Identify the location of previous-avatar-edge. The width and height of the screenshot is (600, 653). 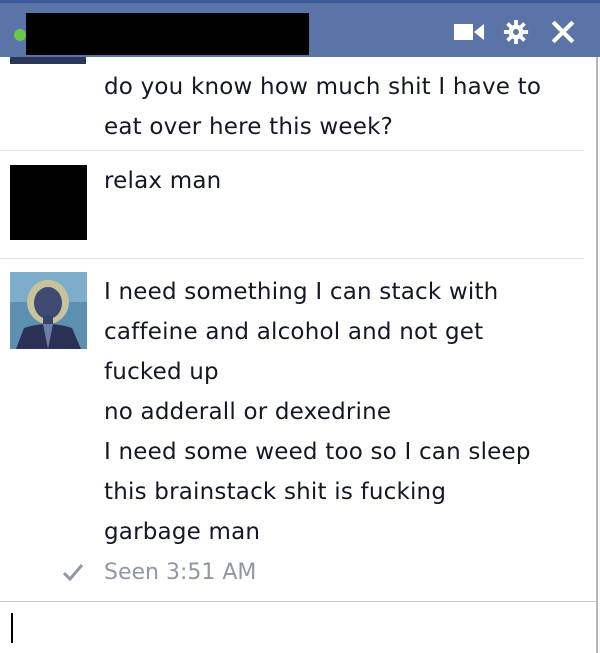
(48, 60).